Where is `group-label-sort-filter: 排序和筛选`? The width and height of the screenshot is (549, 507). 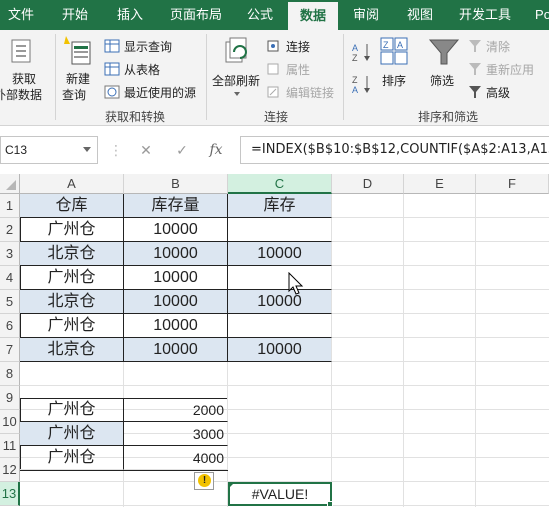 group-label-sort-filter: 排序和筛选 is located at coordinates (447, 117).